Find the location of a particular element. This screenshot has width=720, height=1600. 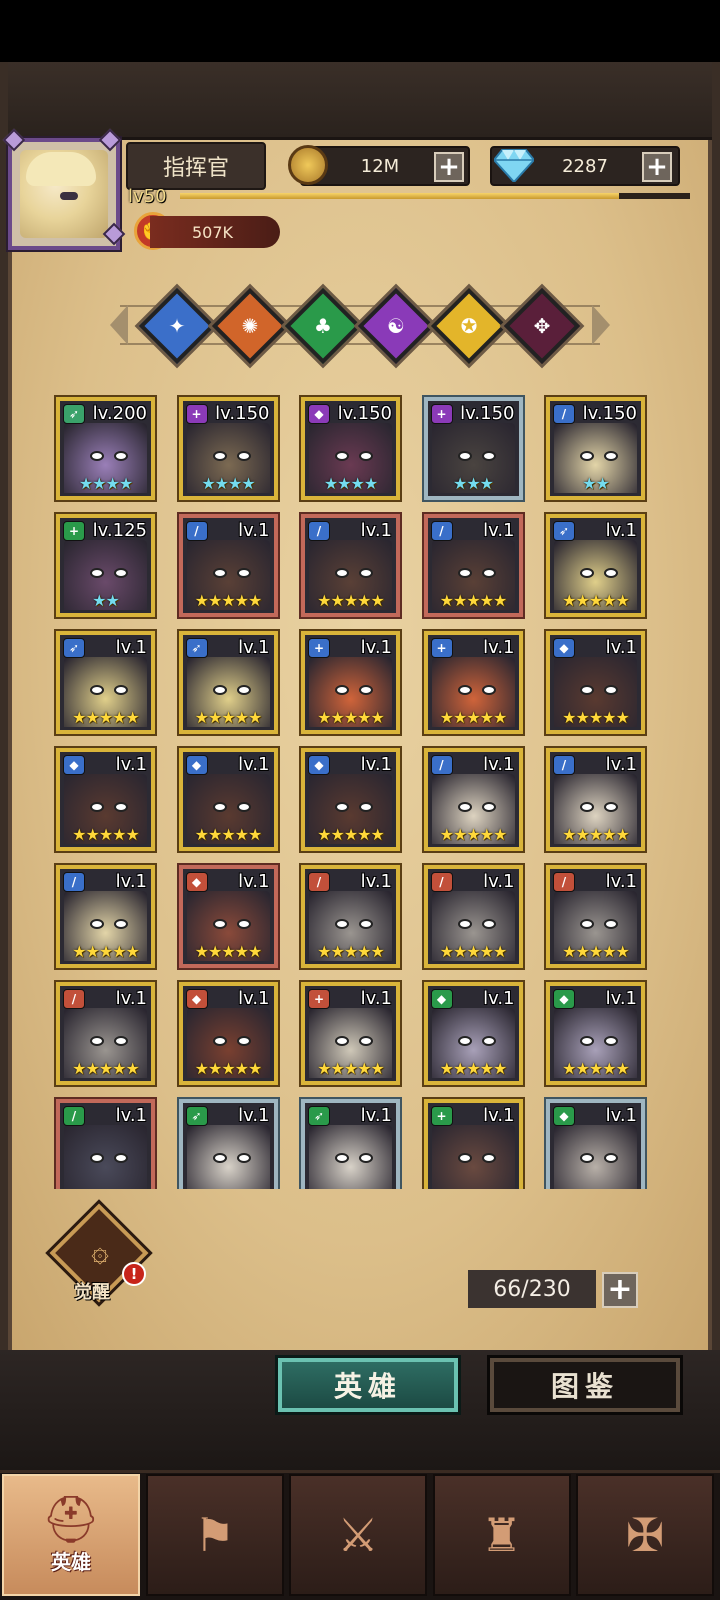

right-border is located at coordinates (716, 712).